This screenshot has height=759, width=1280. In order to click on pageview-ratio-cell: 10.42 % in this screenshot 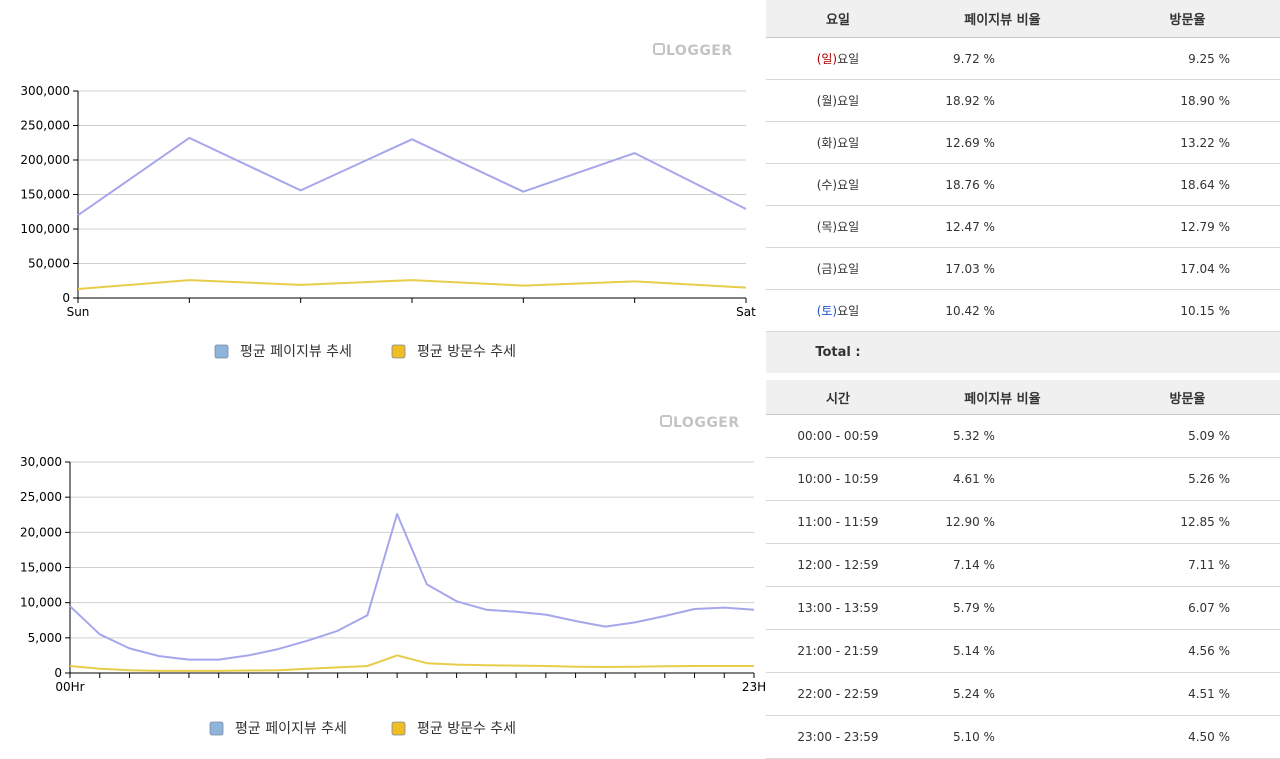, I will do `click(1002, 310)`.